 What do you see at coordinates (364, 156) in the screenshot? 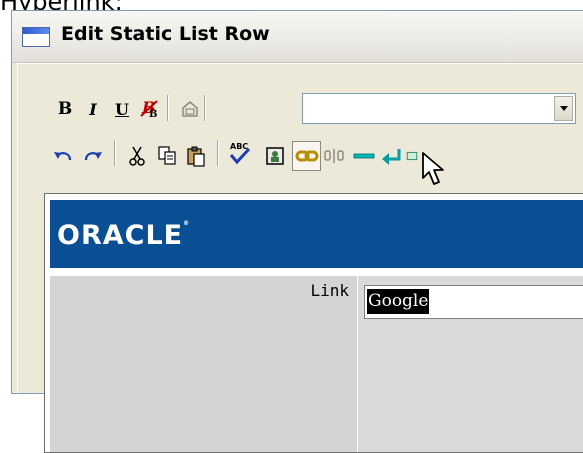
I see `horizontal-rule-icon` at bounding box center [364, 156].